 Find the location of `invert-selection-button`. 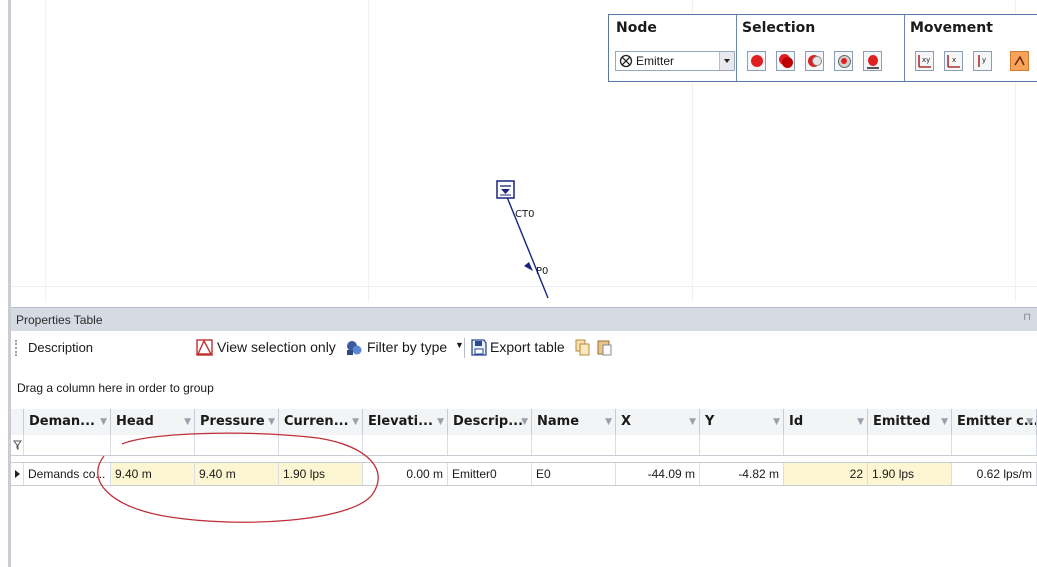

invert-selection-button is located at coordinates (872, 61).